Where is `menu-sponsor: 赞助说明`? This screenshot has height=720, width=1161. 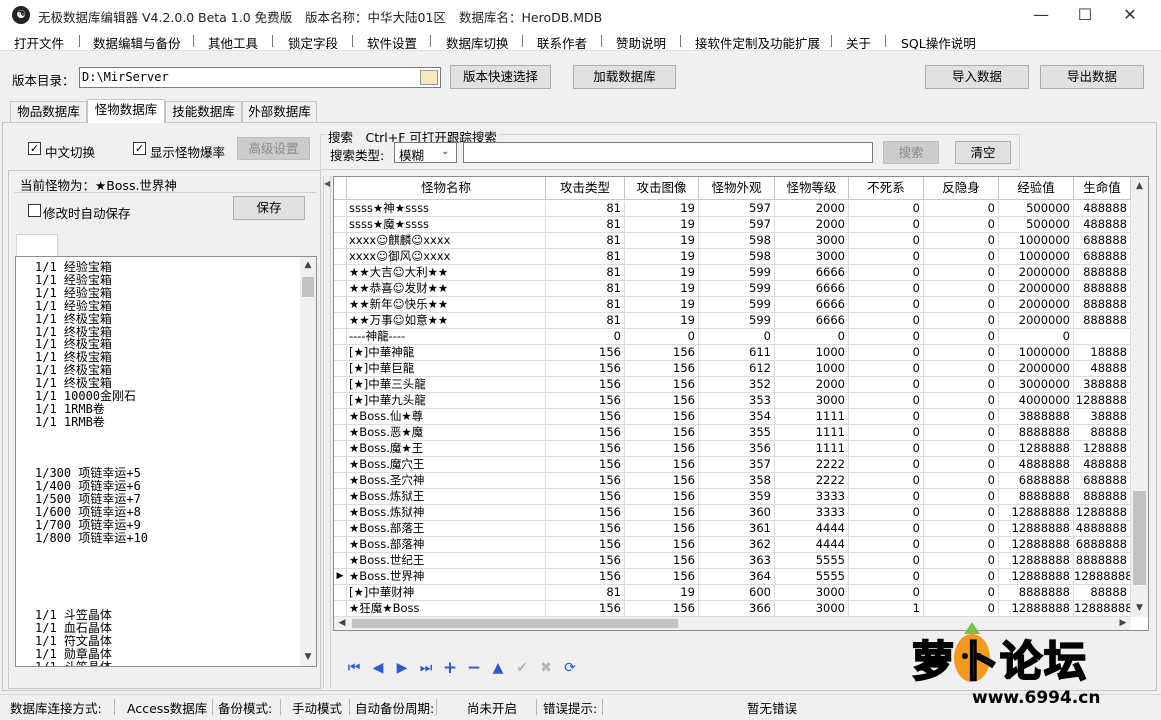 menu-sponsor: 赞助说明 is located at coordinates (641, 42).